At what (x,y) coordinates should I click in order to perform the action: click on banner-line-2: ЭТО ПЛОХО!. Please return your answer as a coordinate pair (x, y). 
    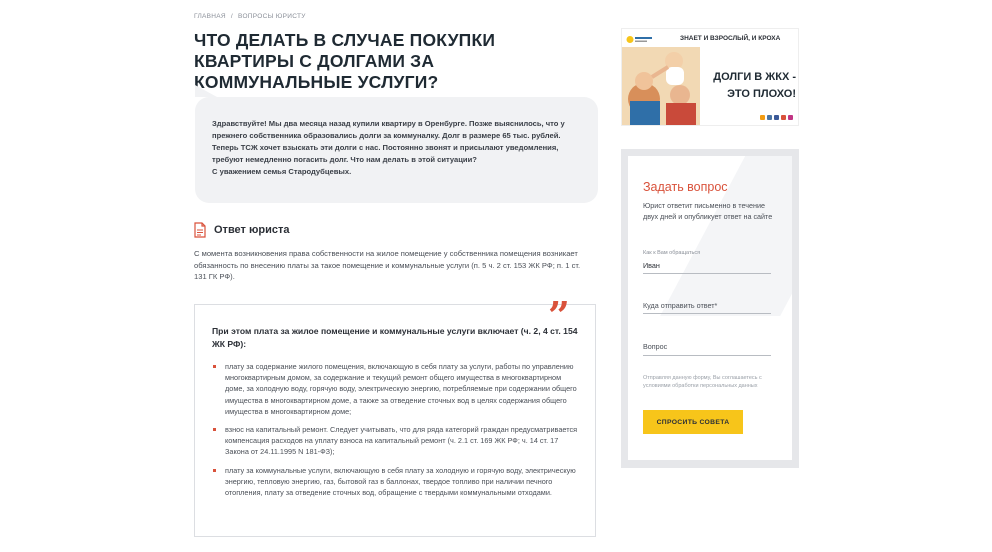
    Looking at the image, I should click on (761, 94).